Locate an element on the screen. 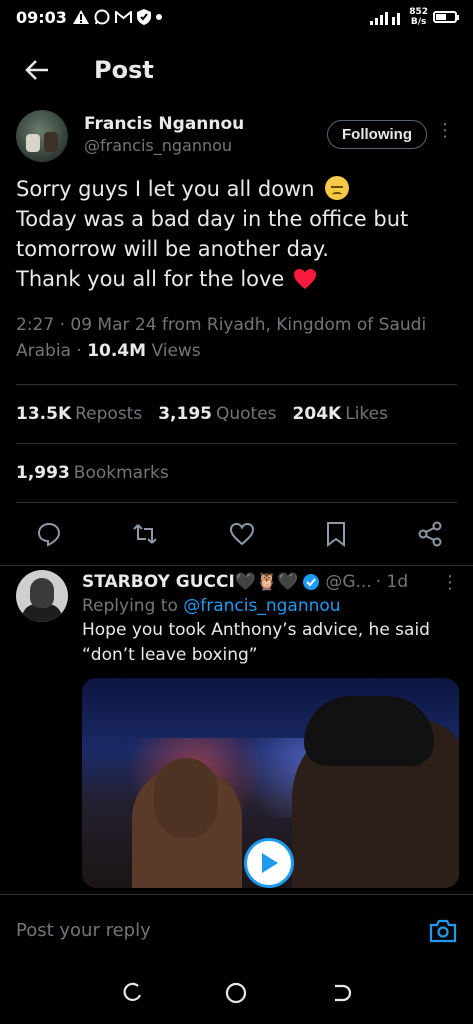 The image size is (473, 1024). reply-avatar is located at coordinates (42, 596).